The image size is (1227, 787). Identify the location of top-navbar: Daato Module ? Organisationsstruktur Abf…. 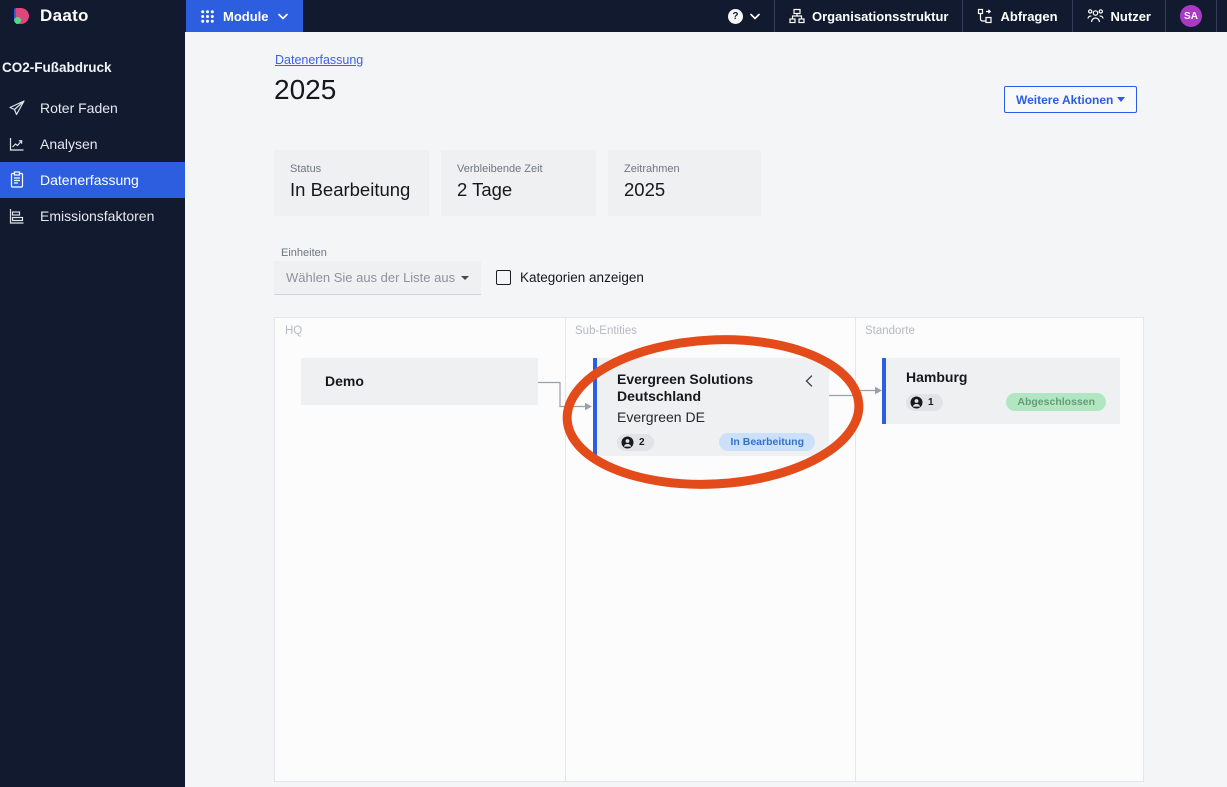
(613, 16).